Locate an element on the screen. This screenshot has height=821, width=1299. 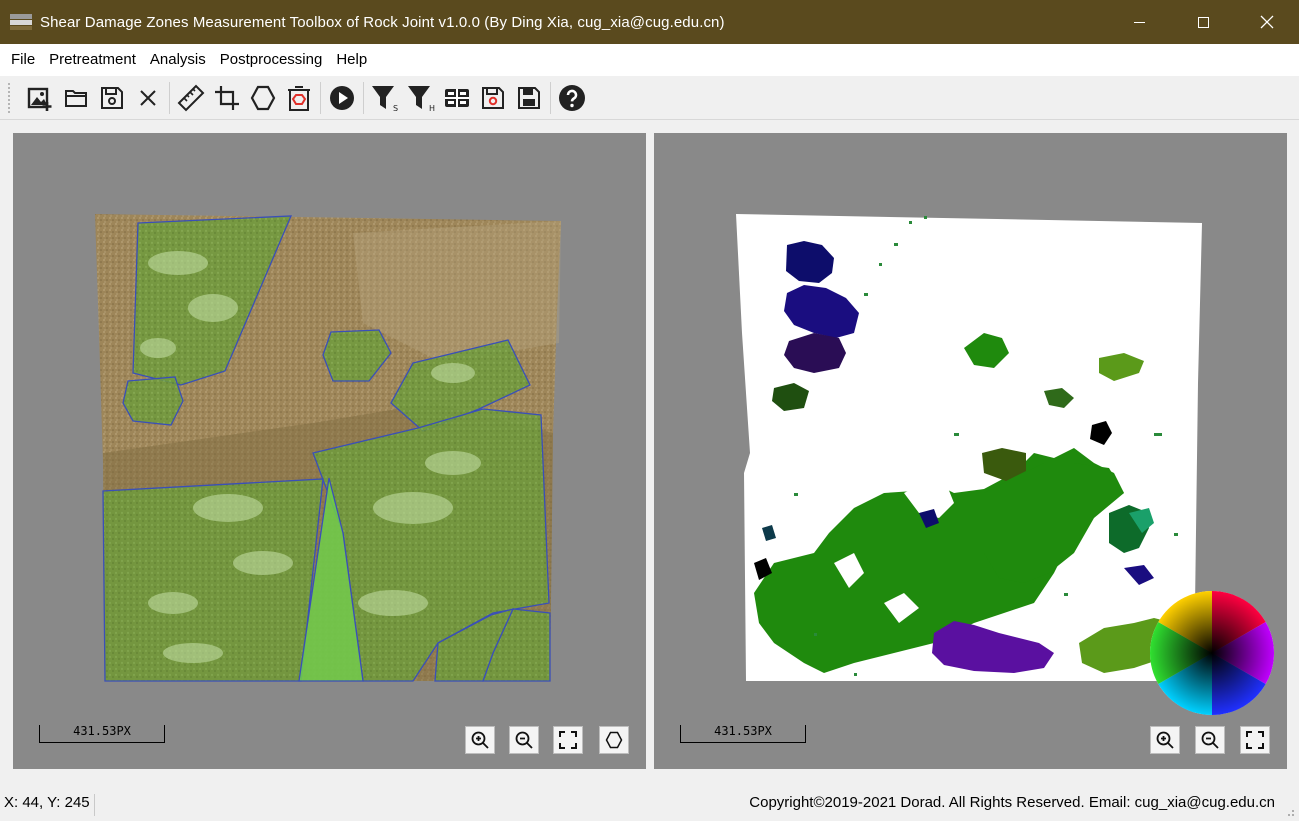
toolbar: S H is located at coordinates (649, 98).